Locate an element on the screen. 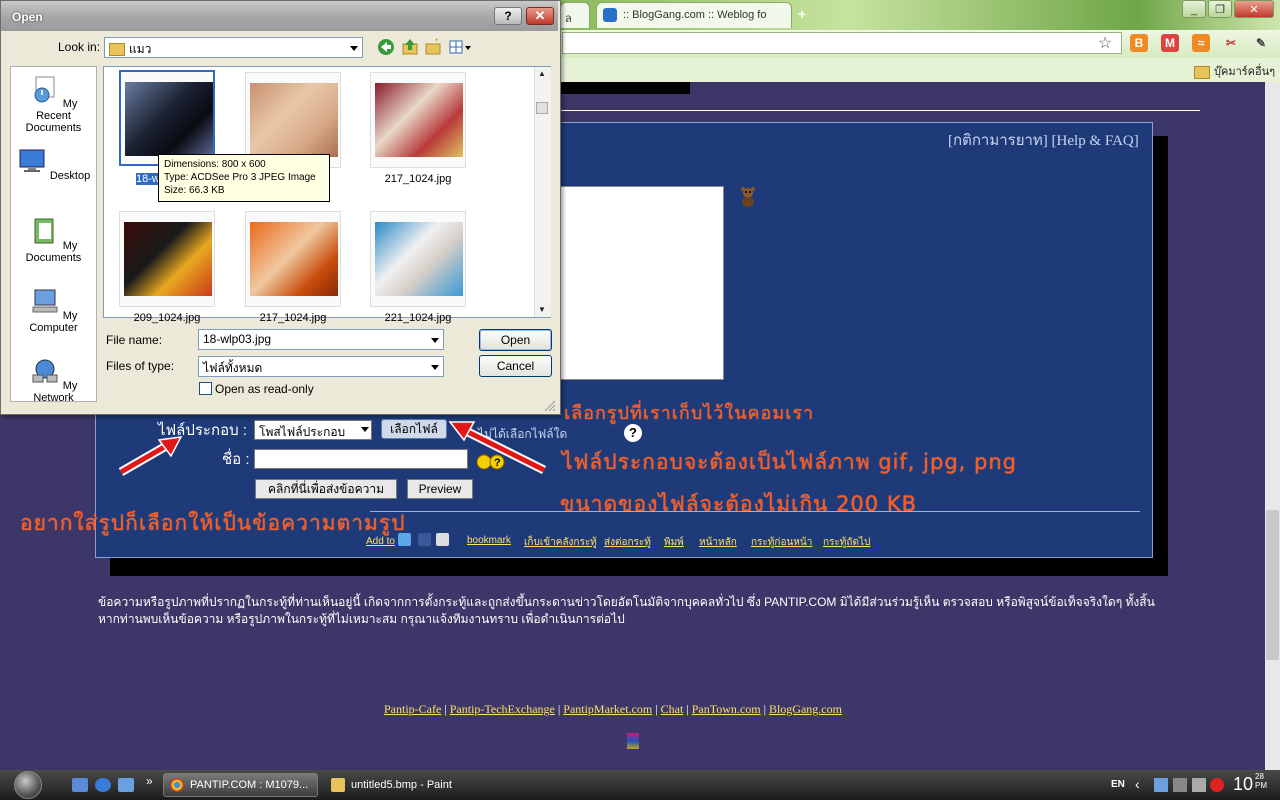 Image resolution: width=1280 pixels, height=800 pixels. gmail-icon: M is located at coordinates (1170, 43).